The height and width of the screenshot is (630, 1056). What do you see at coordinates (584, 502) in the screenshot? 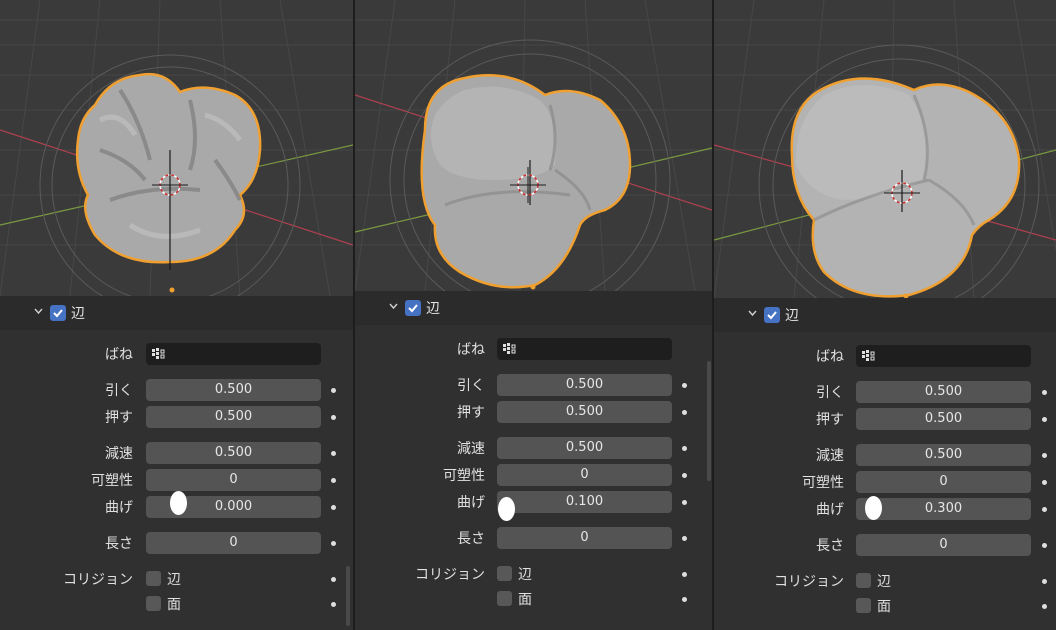
I see `bending-field: 0.100` at bounding box center [584, 502].